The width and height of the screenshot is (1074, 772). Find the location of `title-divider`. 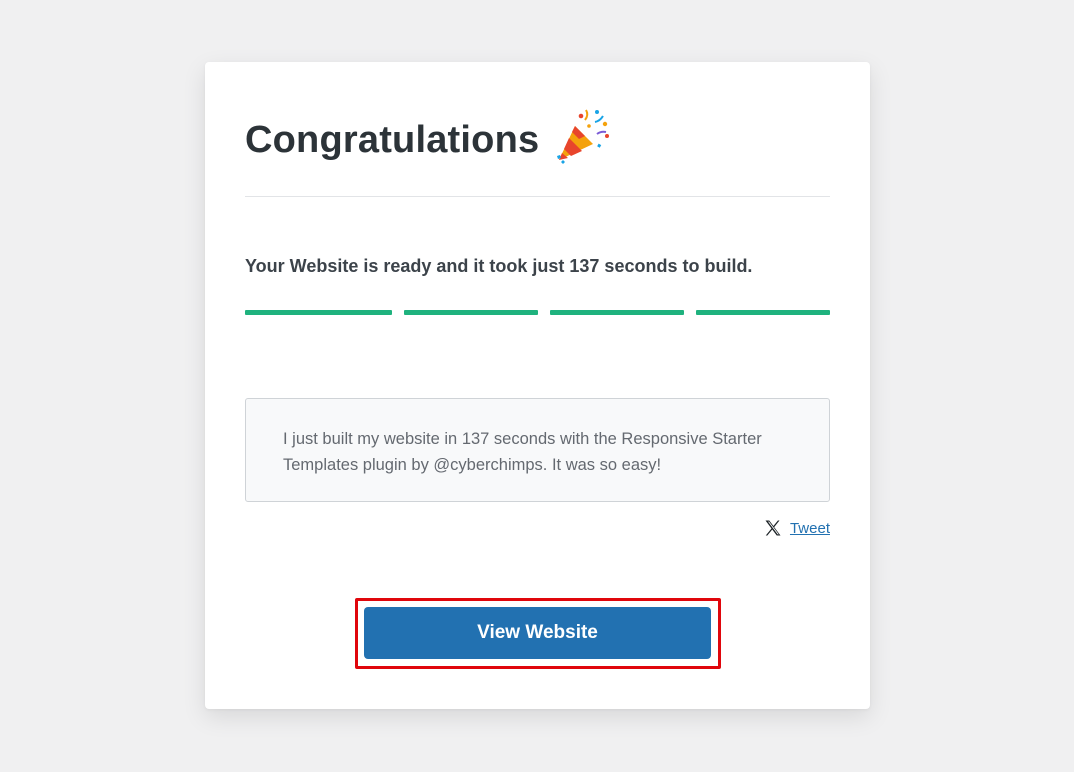

title-divider is located at coordinates (537, 196).